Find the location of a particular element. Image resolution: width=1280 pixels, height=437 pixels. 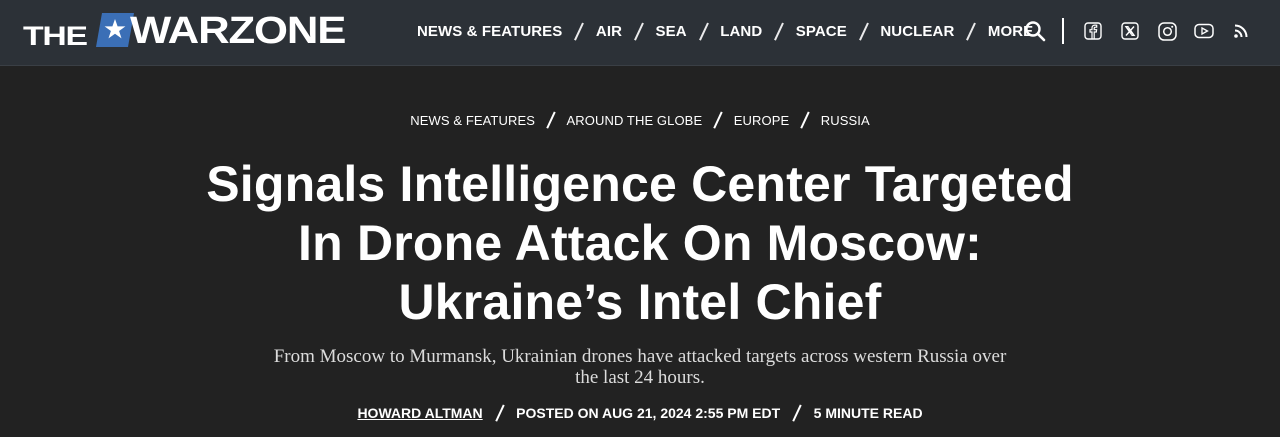

breadcrumb-russia: RUSSIA is located at coordinates (845, 120).